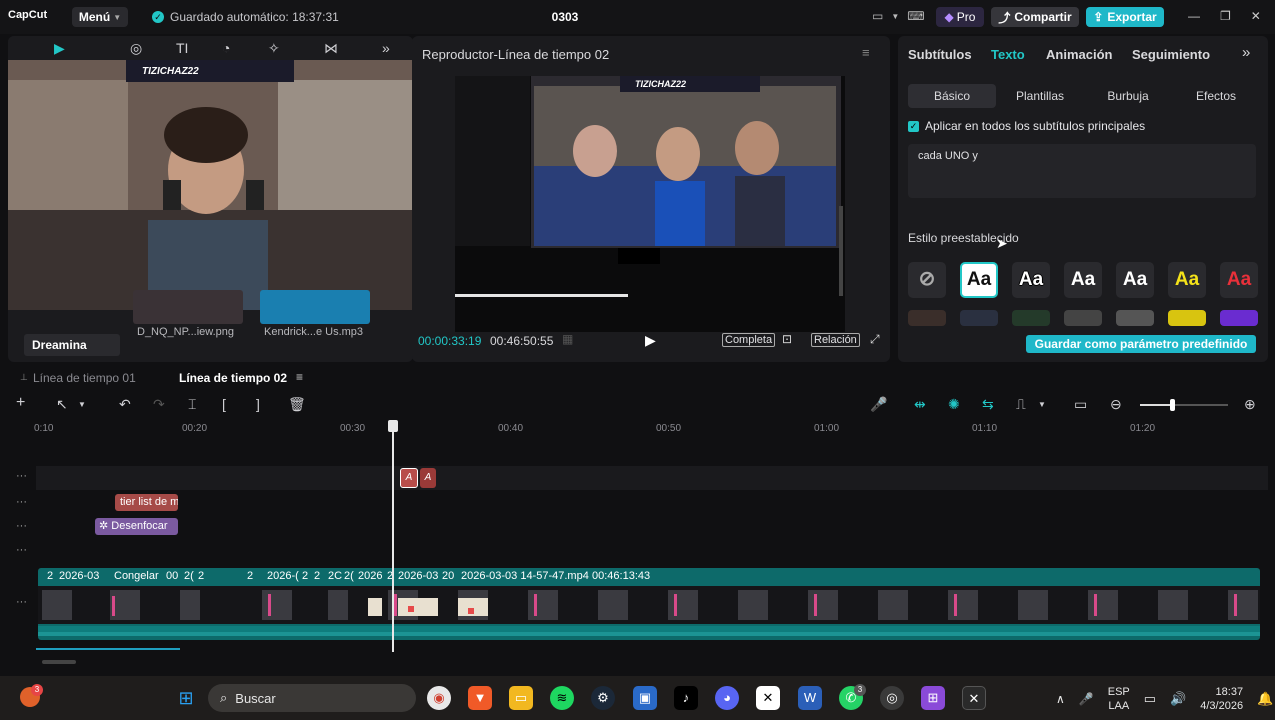  What do you see at coordinates (192, 404) in the screenshot?
I see `split-icon: ⌶` at bounding box center [192, 404].